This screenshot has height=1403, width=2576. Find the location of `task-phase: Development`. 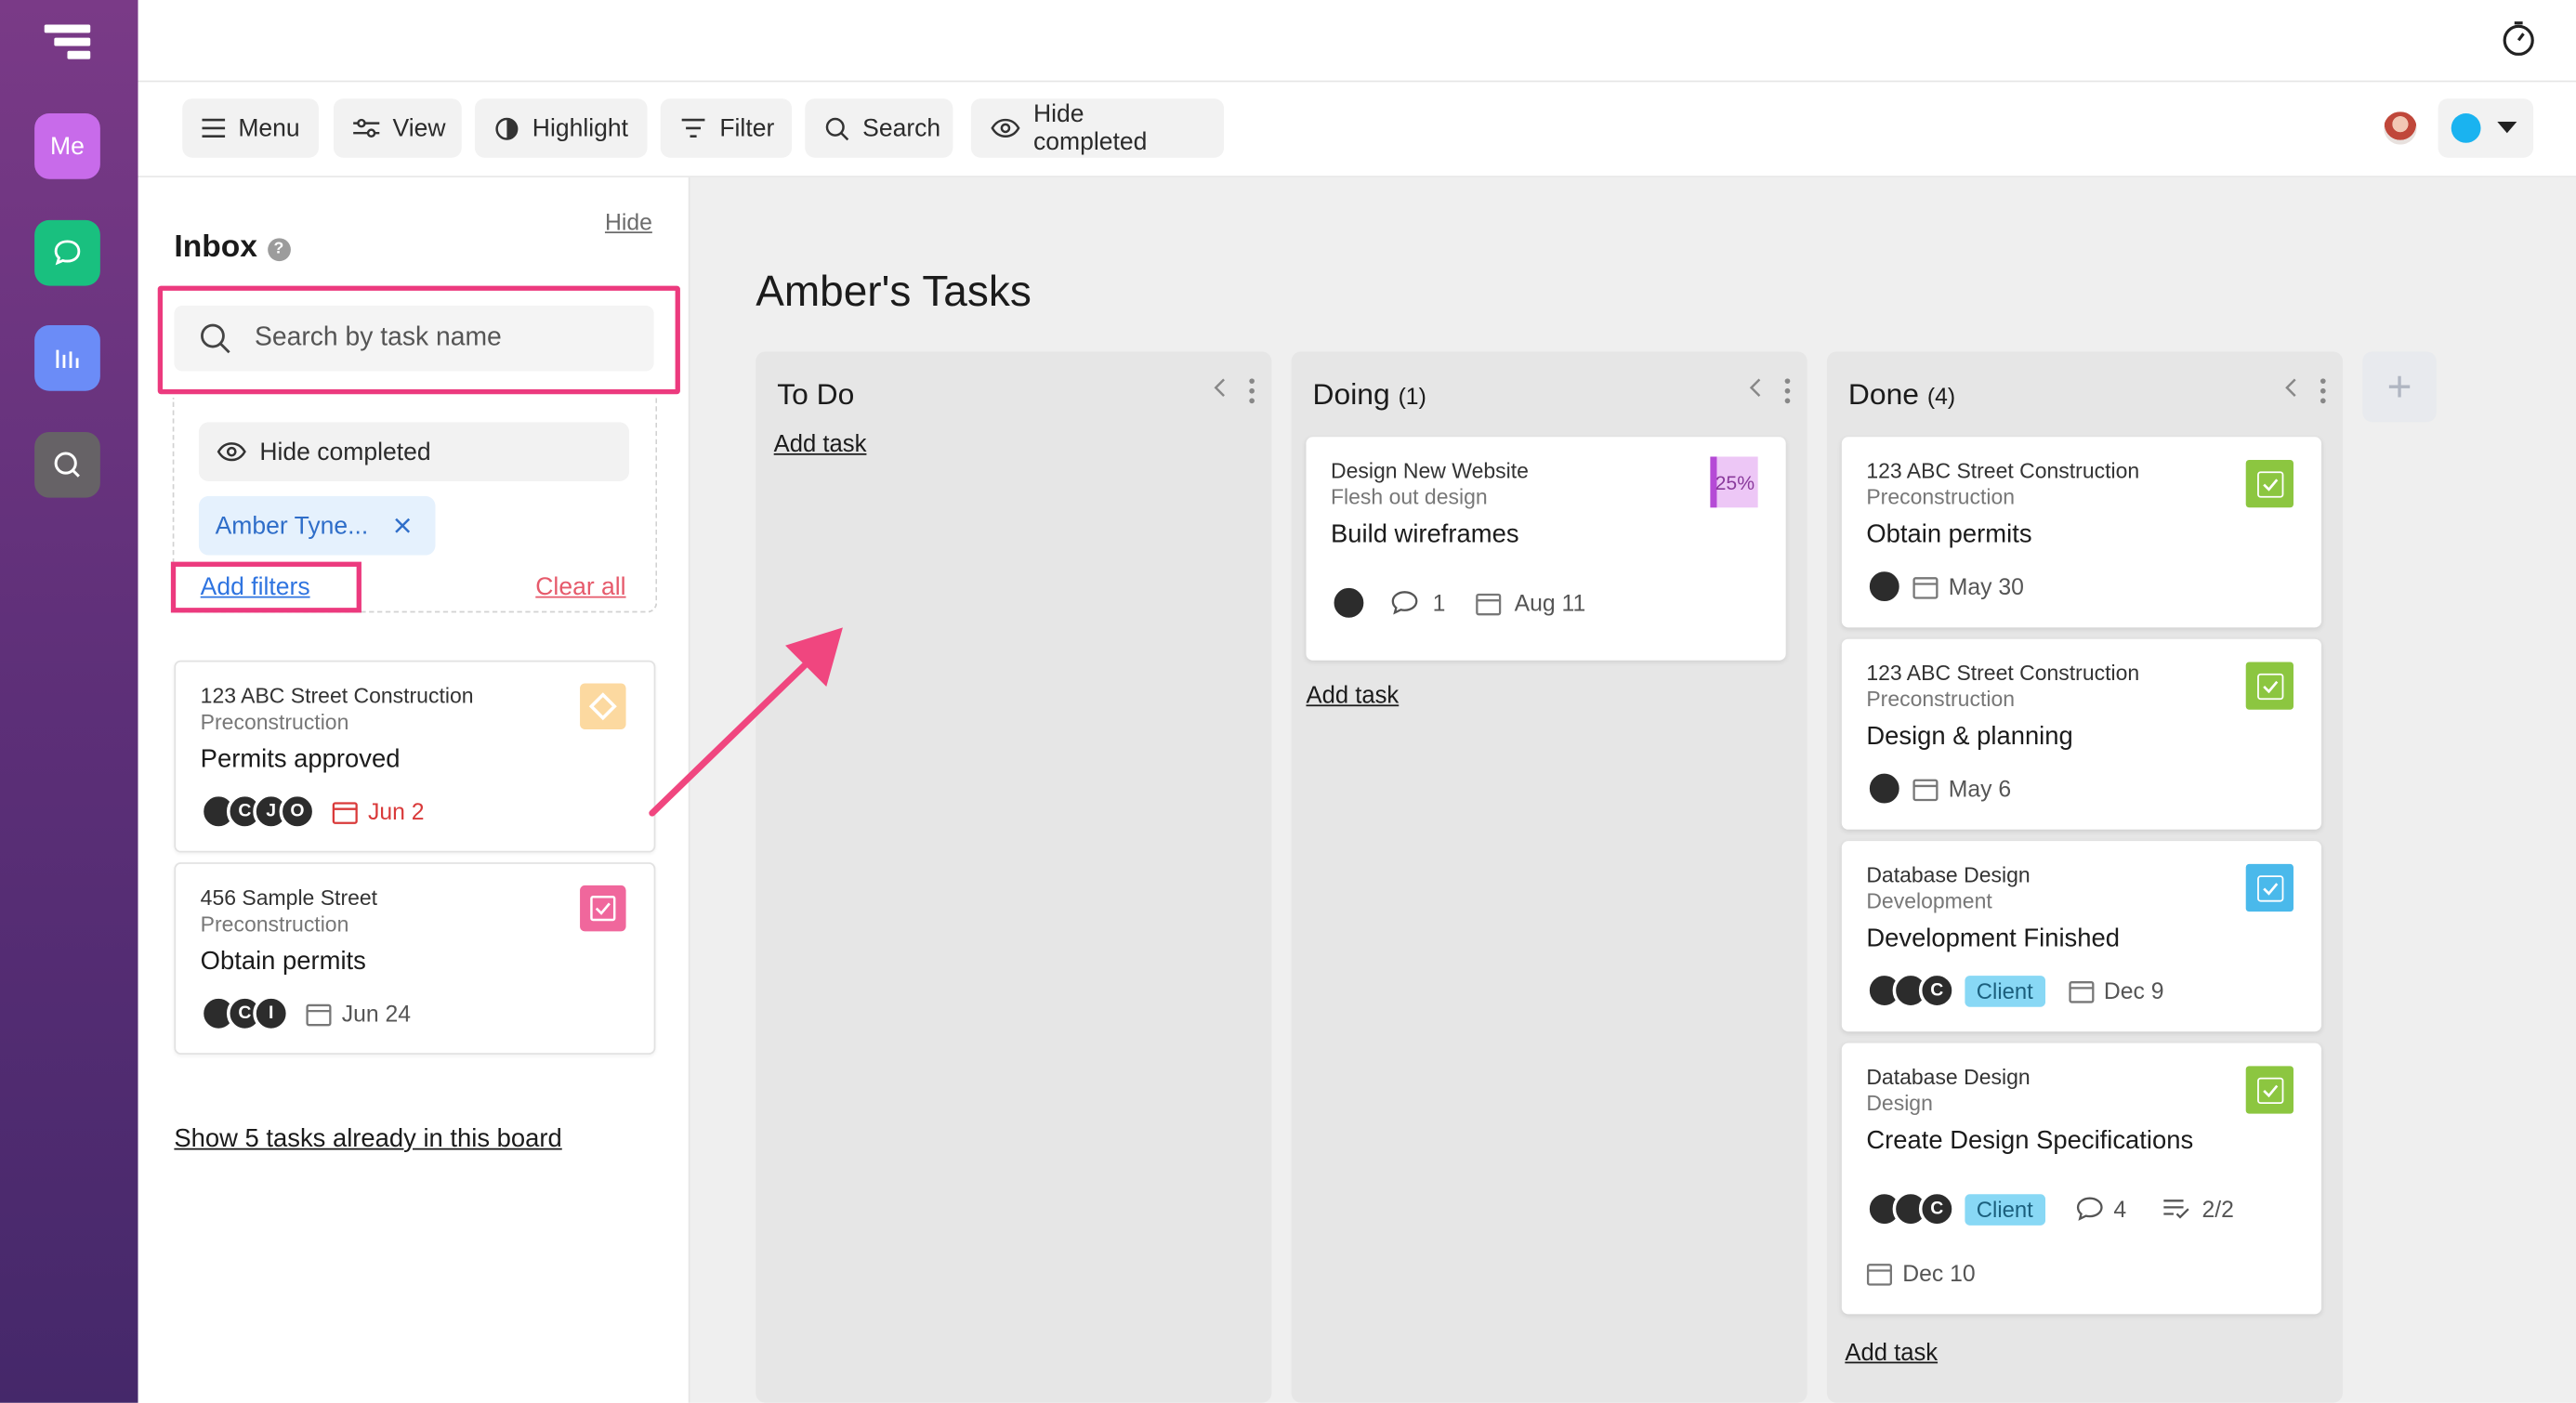

task-phase: Development is located at coordinates (1929, 900).